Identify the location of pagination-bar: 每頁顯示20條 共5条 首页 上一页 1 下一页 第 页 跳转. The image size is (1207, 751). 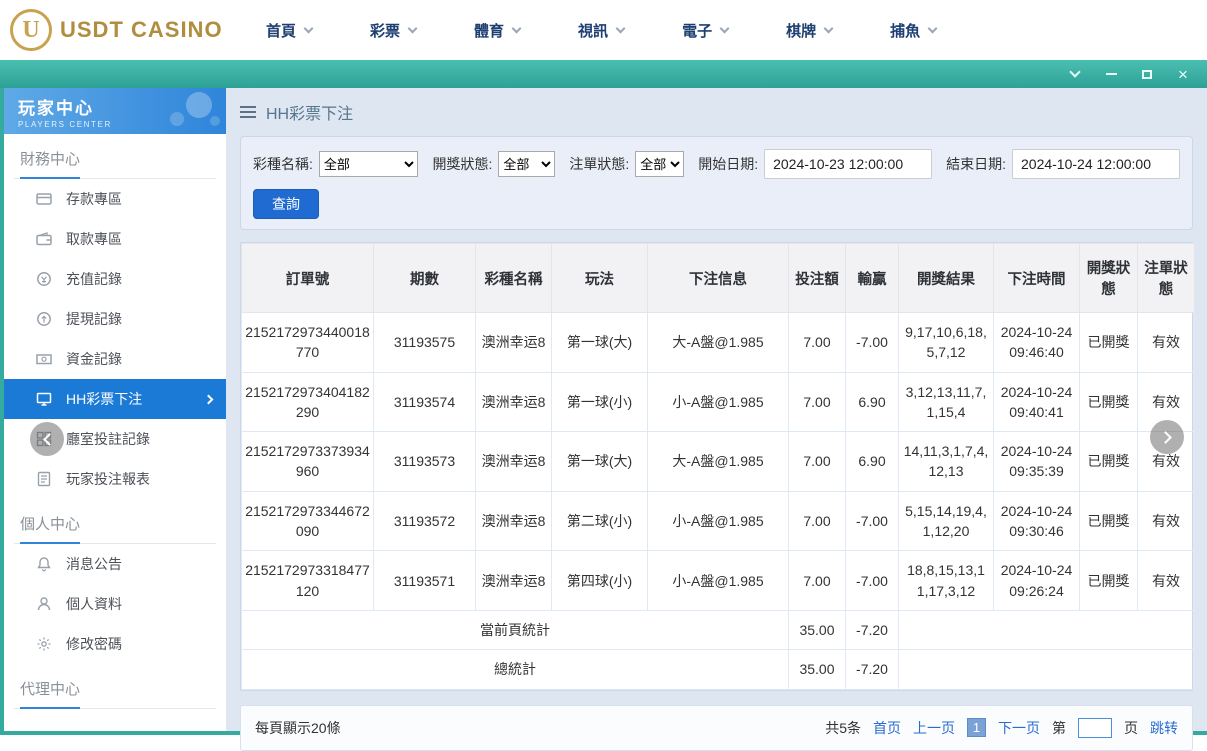
(716, 727).